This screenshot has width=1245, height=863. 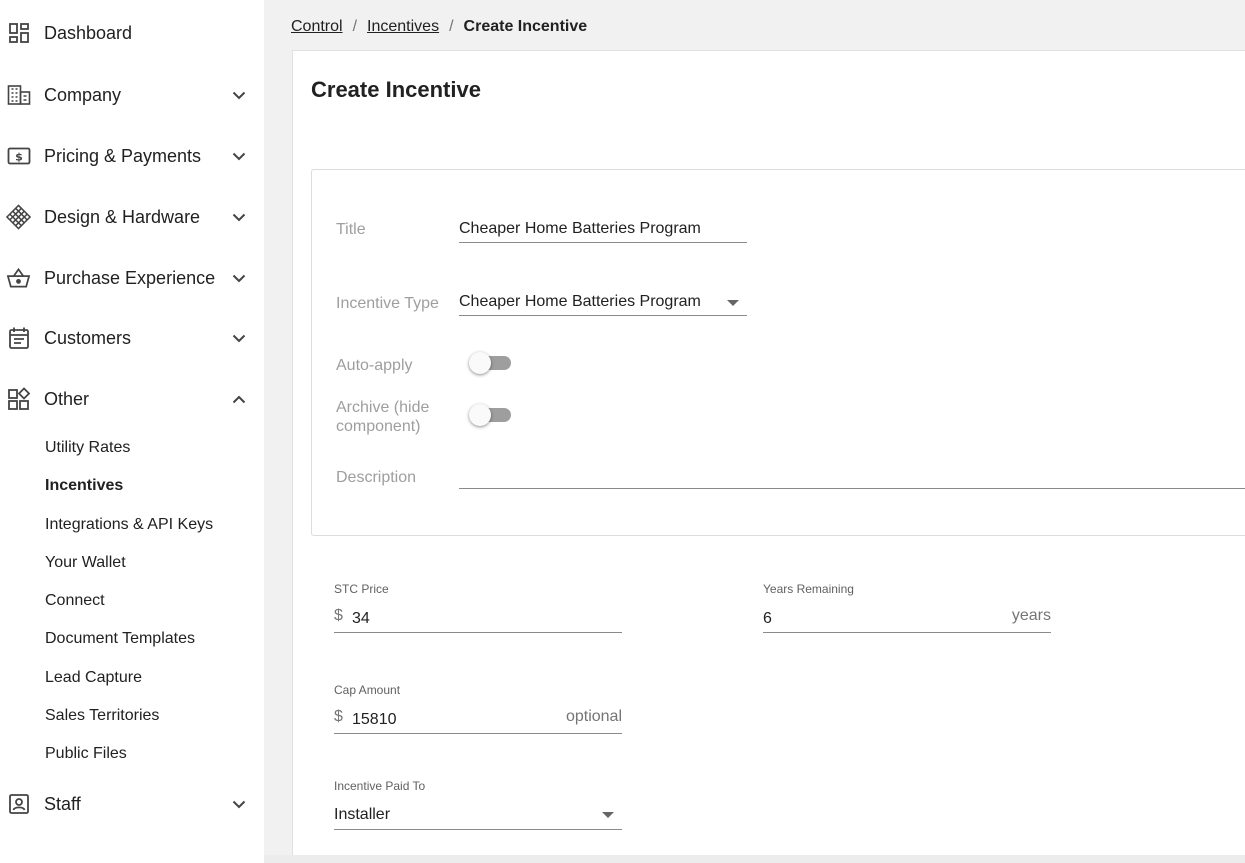 I want to click on nav-label: Other, so click(x=67, y=398).